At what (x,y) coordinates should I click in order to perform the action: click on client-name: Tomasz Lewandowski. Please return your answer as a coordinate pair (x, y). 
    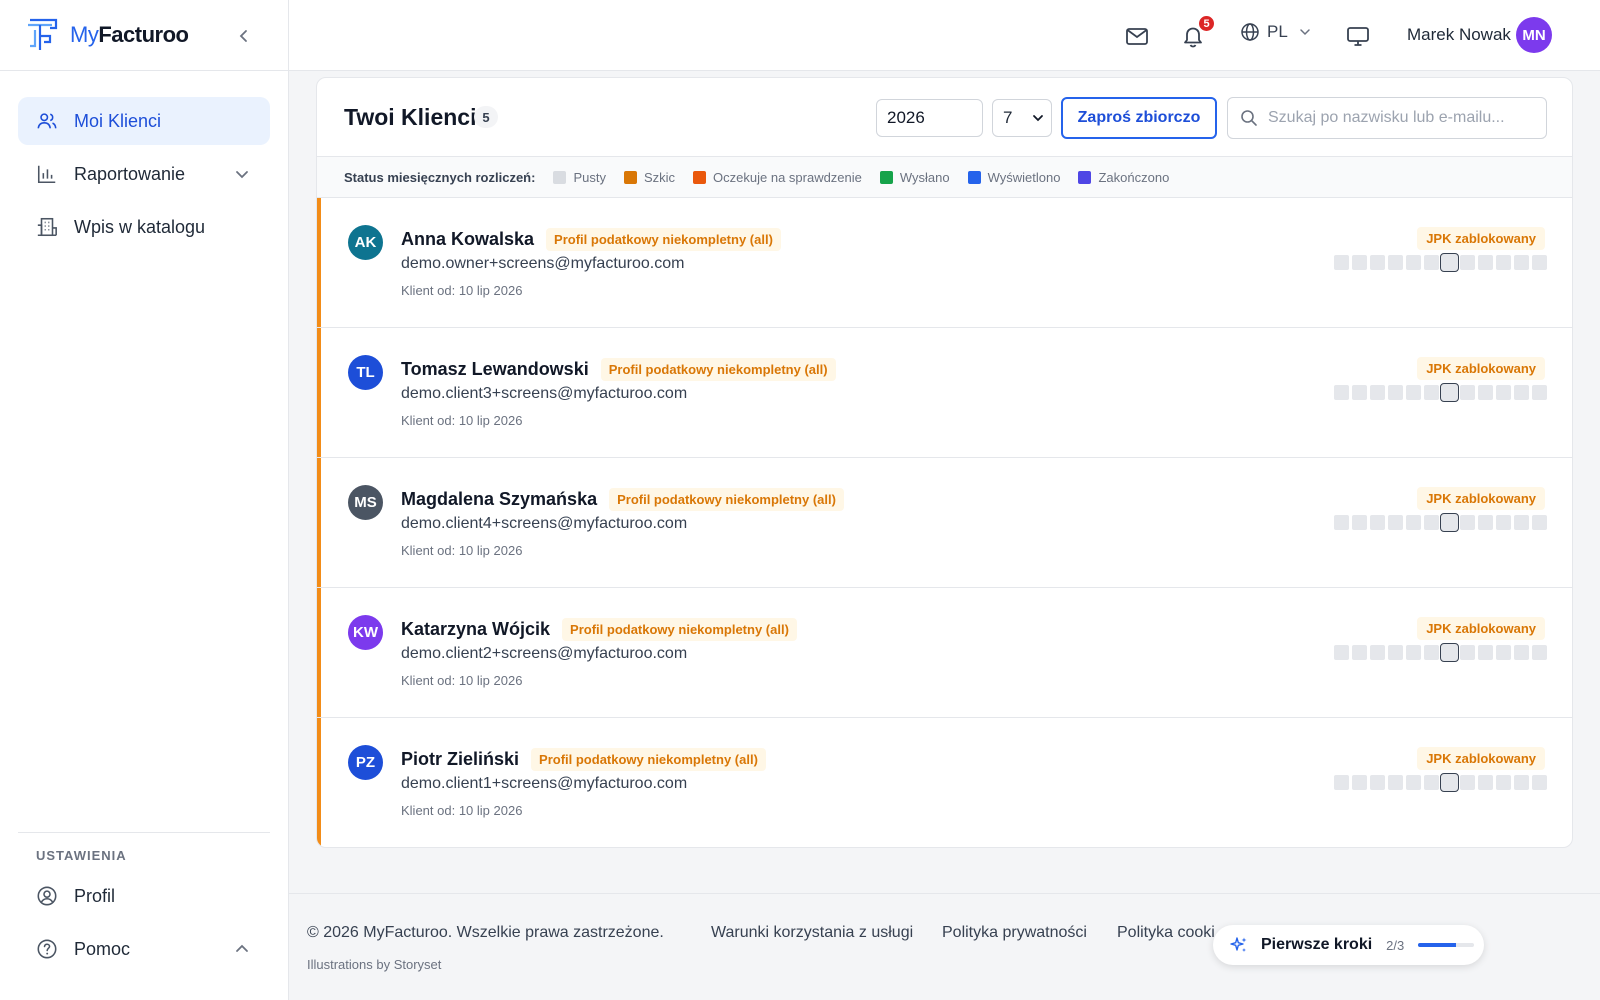
    Looking at the image, I should click on (495, 369).